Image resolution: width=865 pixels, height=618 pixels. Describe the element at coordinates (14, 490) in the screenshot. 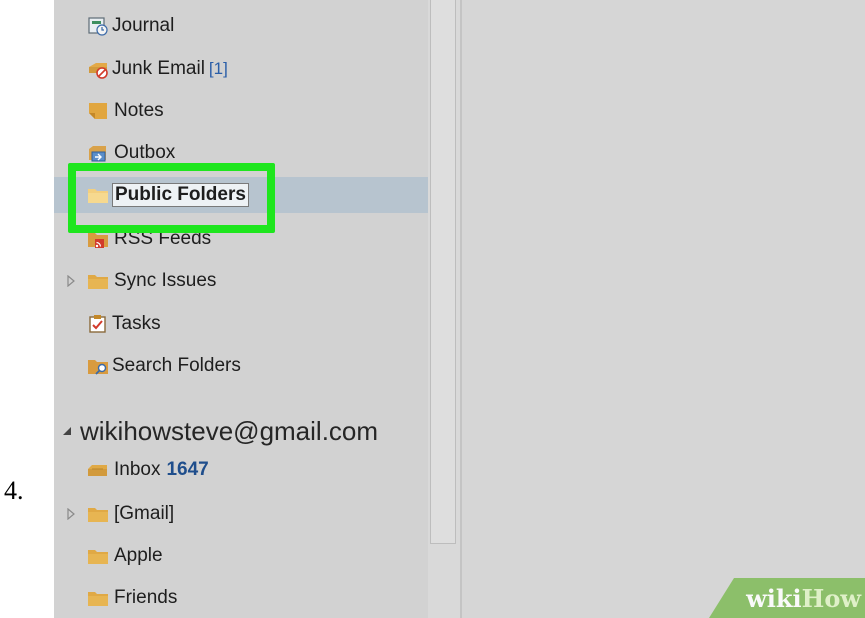

I see `step-number: 4.` at that location.